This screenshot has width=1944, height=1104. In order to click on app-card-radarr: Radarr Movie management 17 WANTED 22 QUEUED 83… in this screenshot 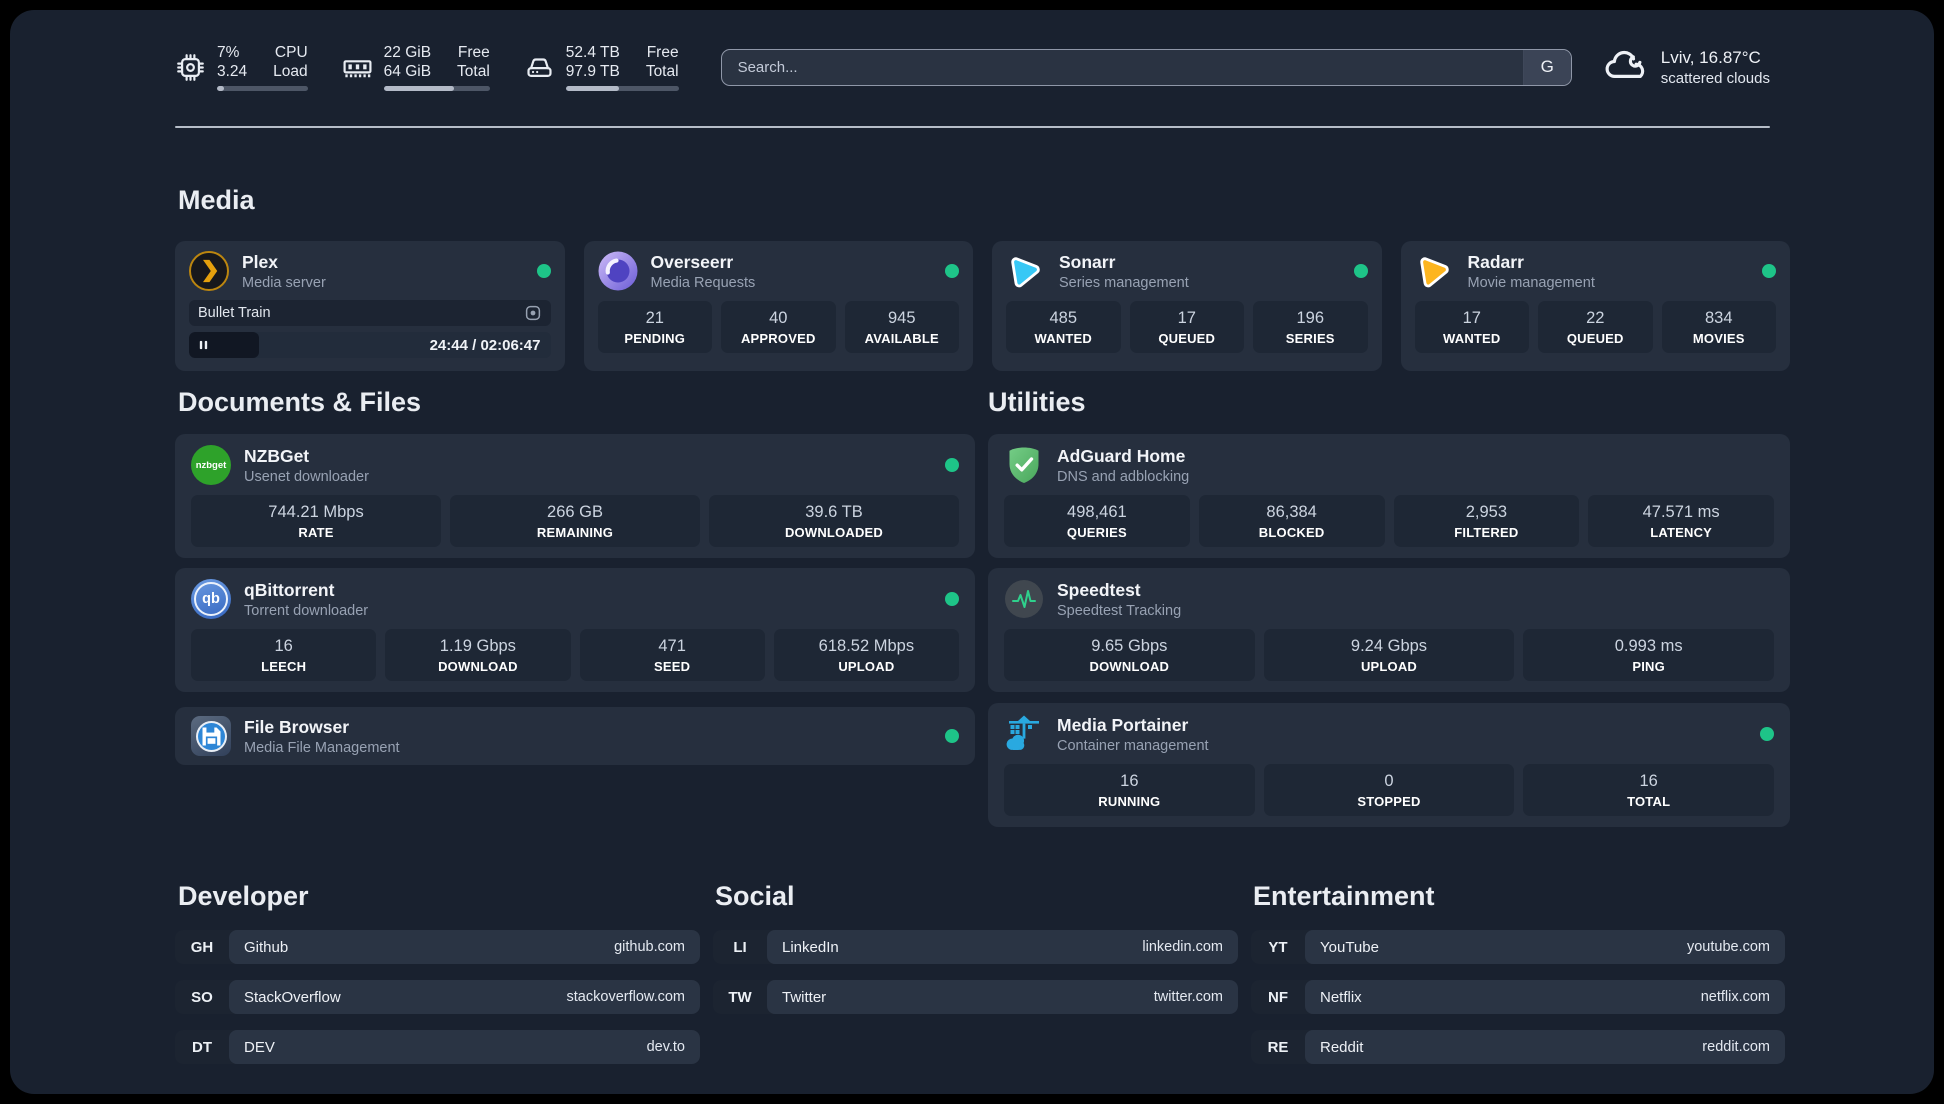, I will do `click(1595, 306)`.